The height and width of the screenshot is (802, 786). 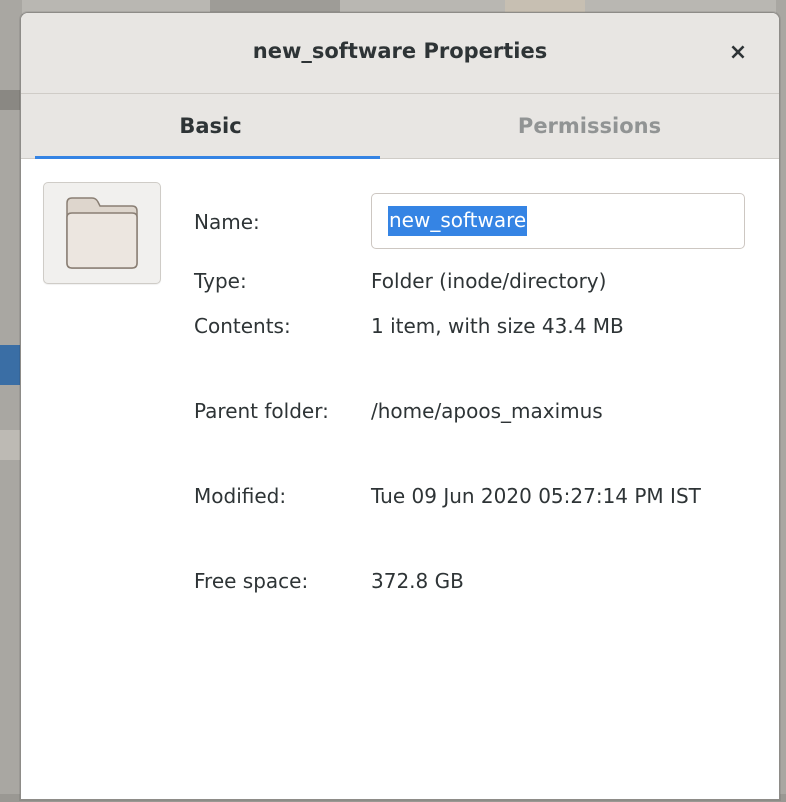 What do you see at coordinates (251, 581) in the screenshot?
I see `free-space-label: Free space:` at bounding box center [251, 581].